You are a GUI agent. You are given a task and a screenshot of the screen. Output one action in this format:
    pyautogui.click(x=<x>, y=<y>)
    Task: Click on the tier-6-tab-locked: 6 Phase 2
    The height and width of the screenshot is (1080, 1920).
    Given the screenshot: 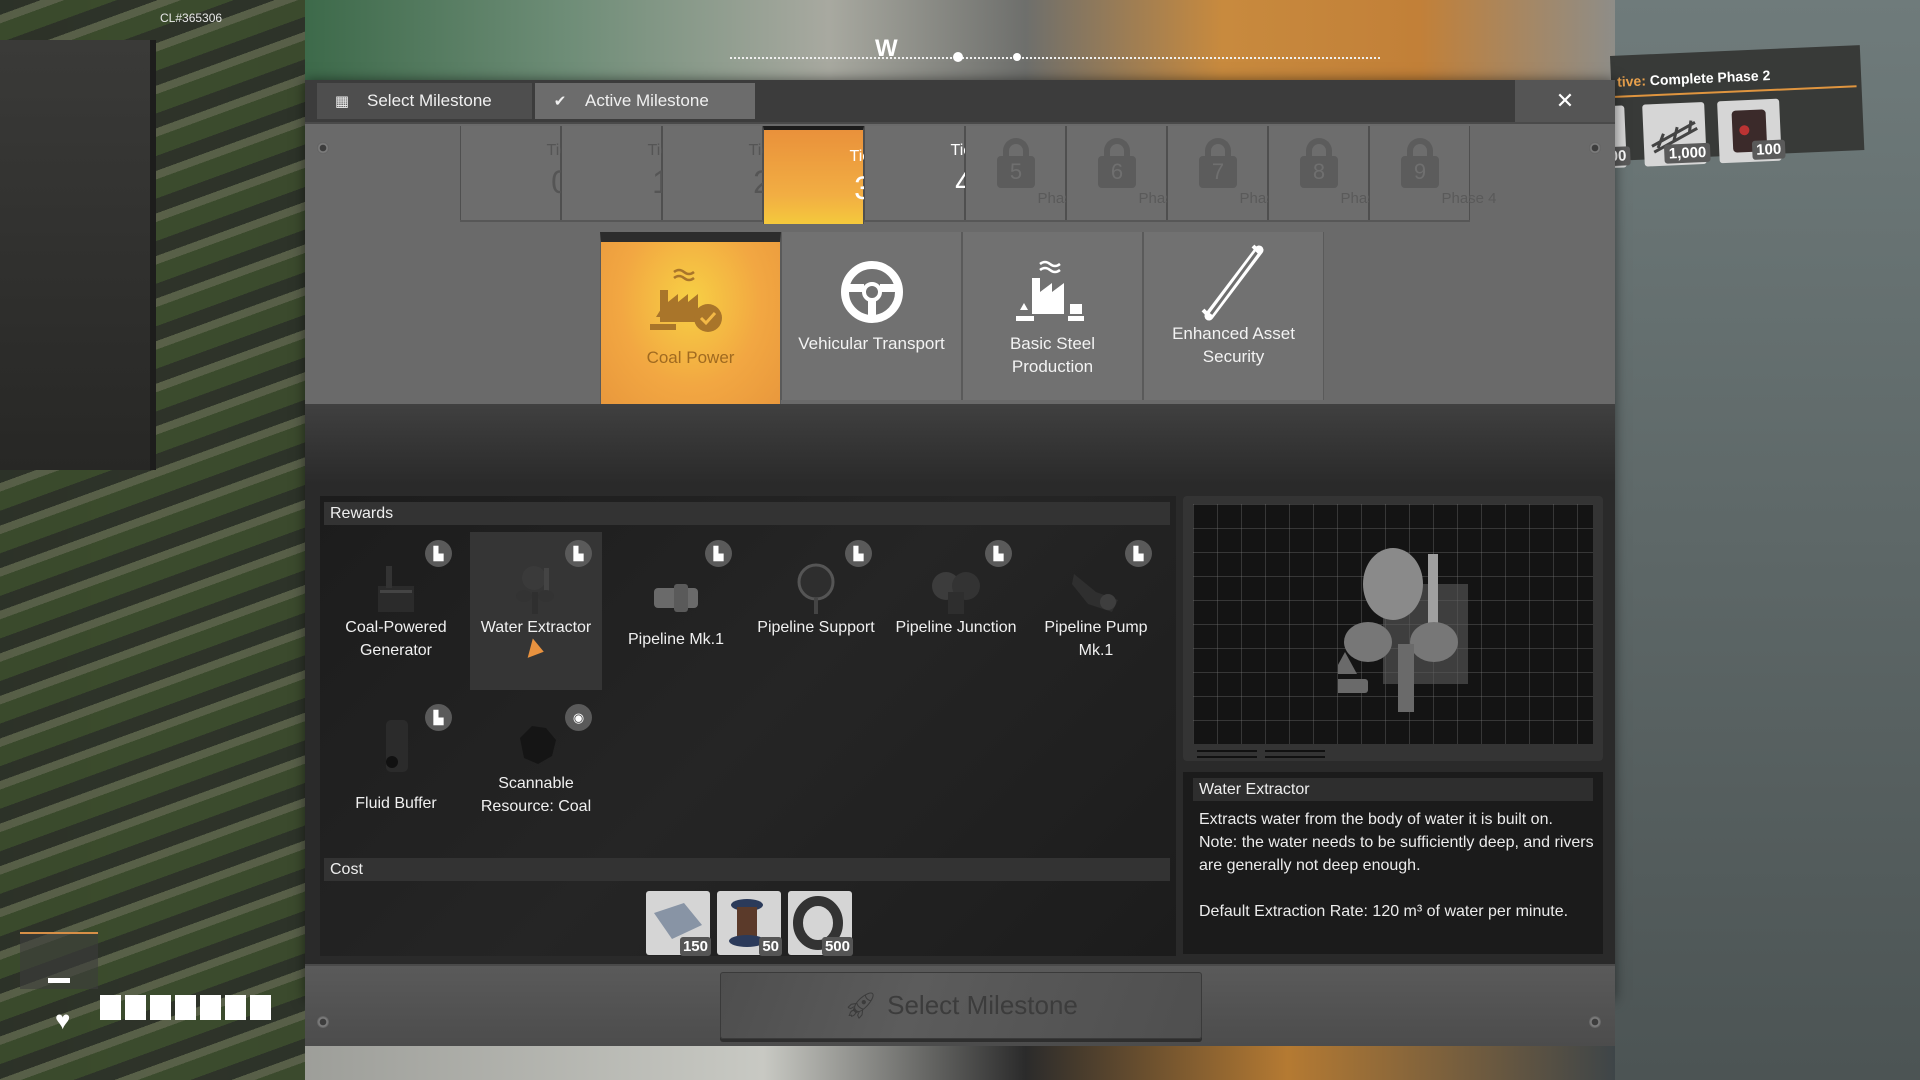 What is the action you would take?
    pyautogui.click(x=1130, y=173)
    